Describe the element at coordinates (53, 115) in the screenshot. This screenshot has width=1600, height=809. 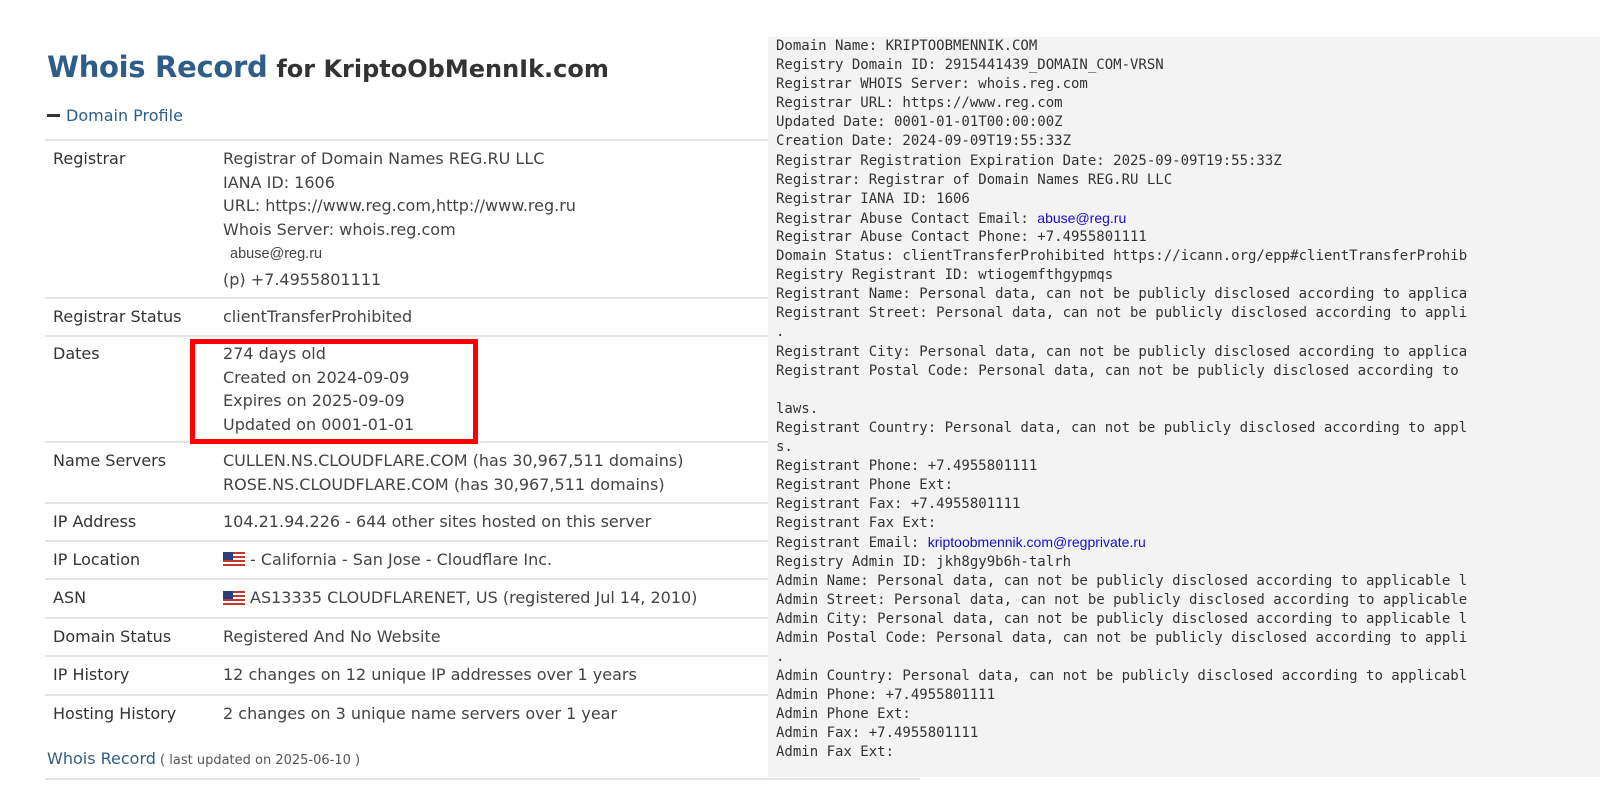
I see `minus-icon` at that location.